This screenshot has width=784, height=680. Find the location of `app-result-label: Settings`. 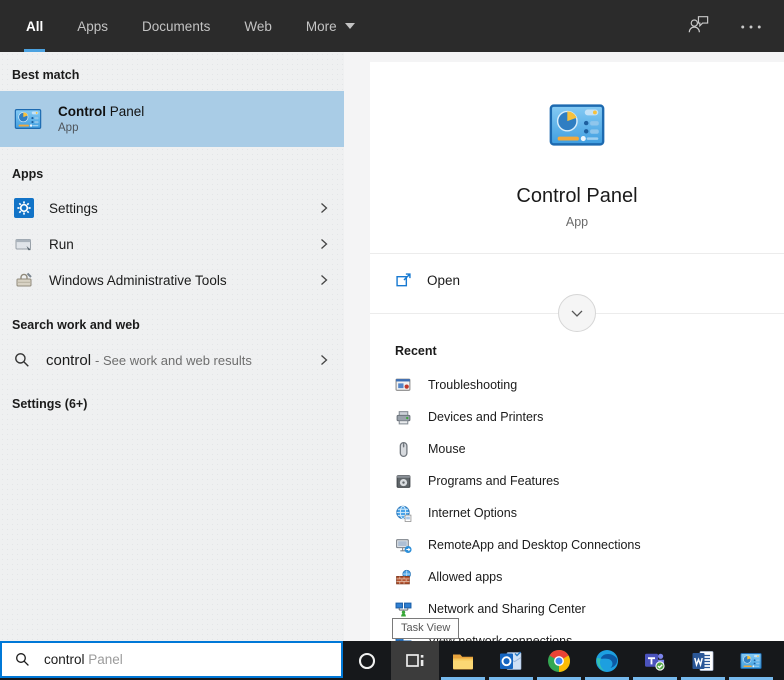

app-result-label: Settings is located at coordinates (73, 208).